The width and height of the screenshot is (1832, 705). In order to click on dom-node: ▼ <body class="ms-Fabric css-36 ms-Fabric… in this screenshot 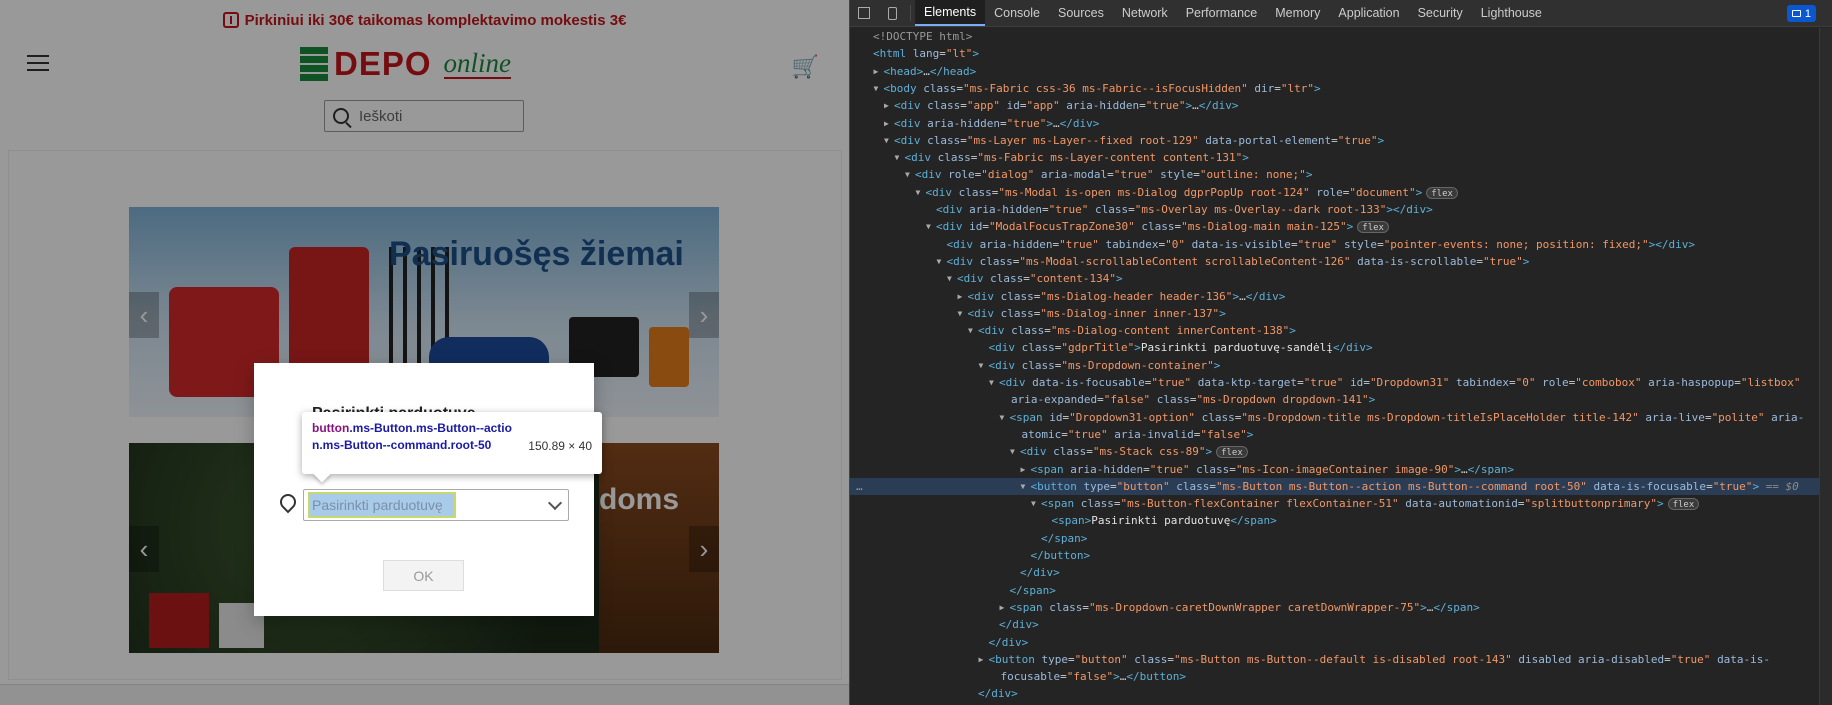, I will do `click(1335, 88)`.